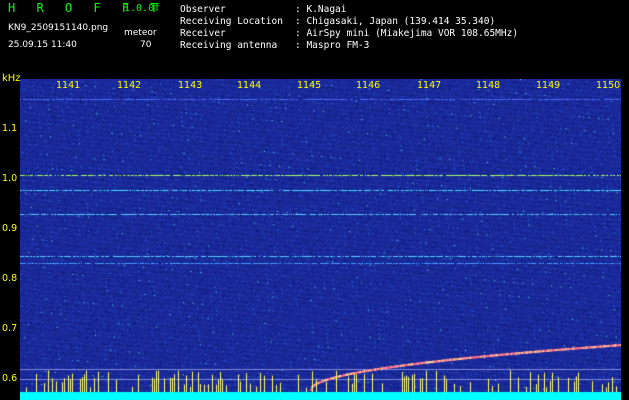  Describe the element at coordinates (229, 45) in the screenshot. I see `info-key: Receiving antenna` at that location.